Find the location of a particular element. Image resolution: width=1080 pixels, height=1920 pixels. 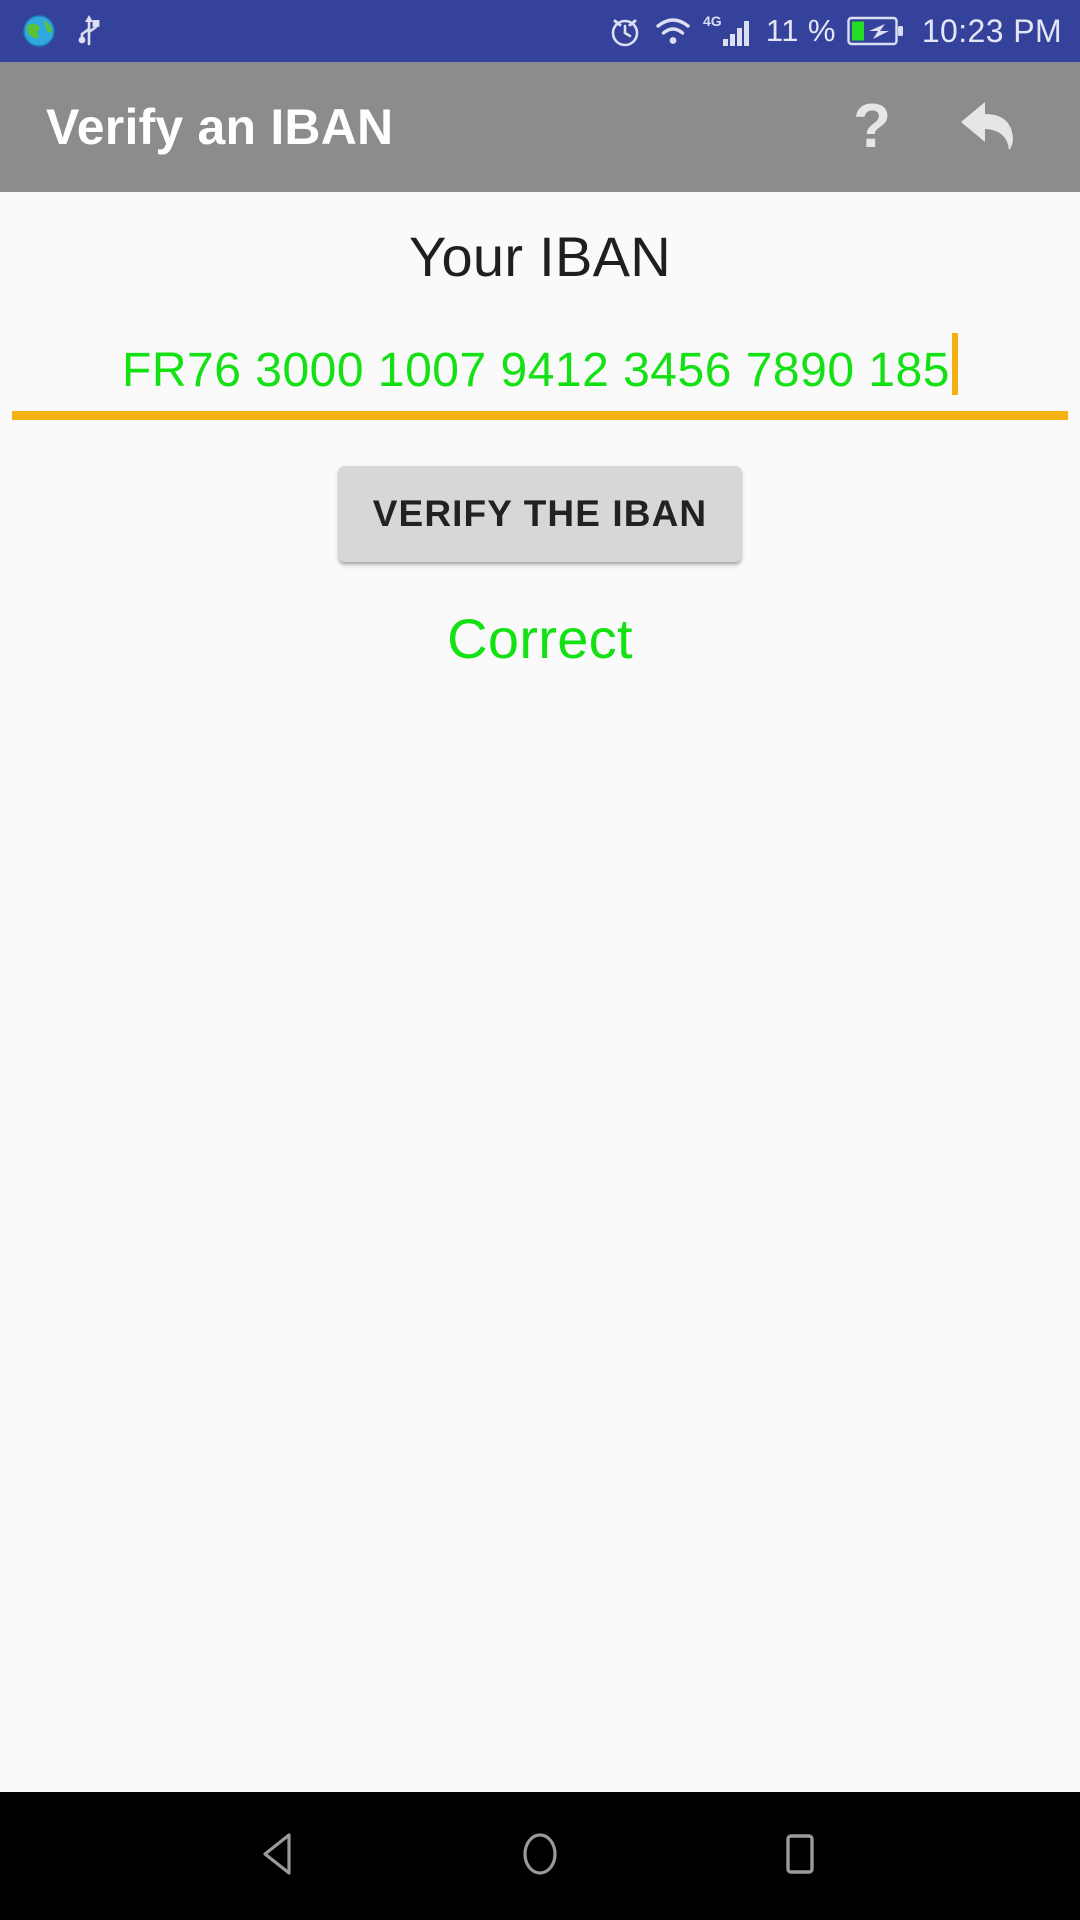

status-bar-right-icons: 4G 11 % 10:23 PM is located at coordinates (834, 31).